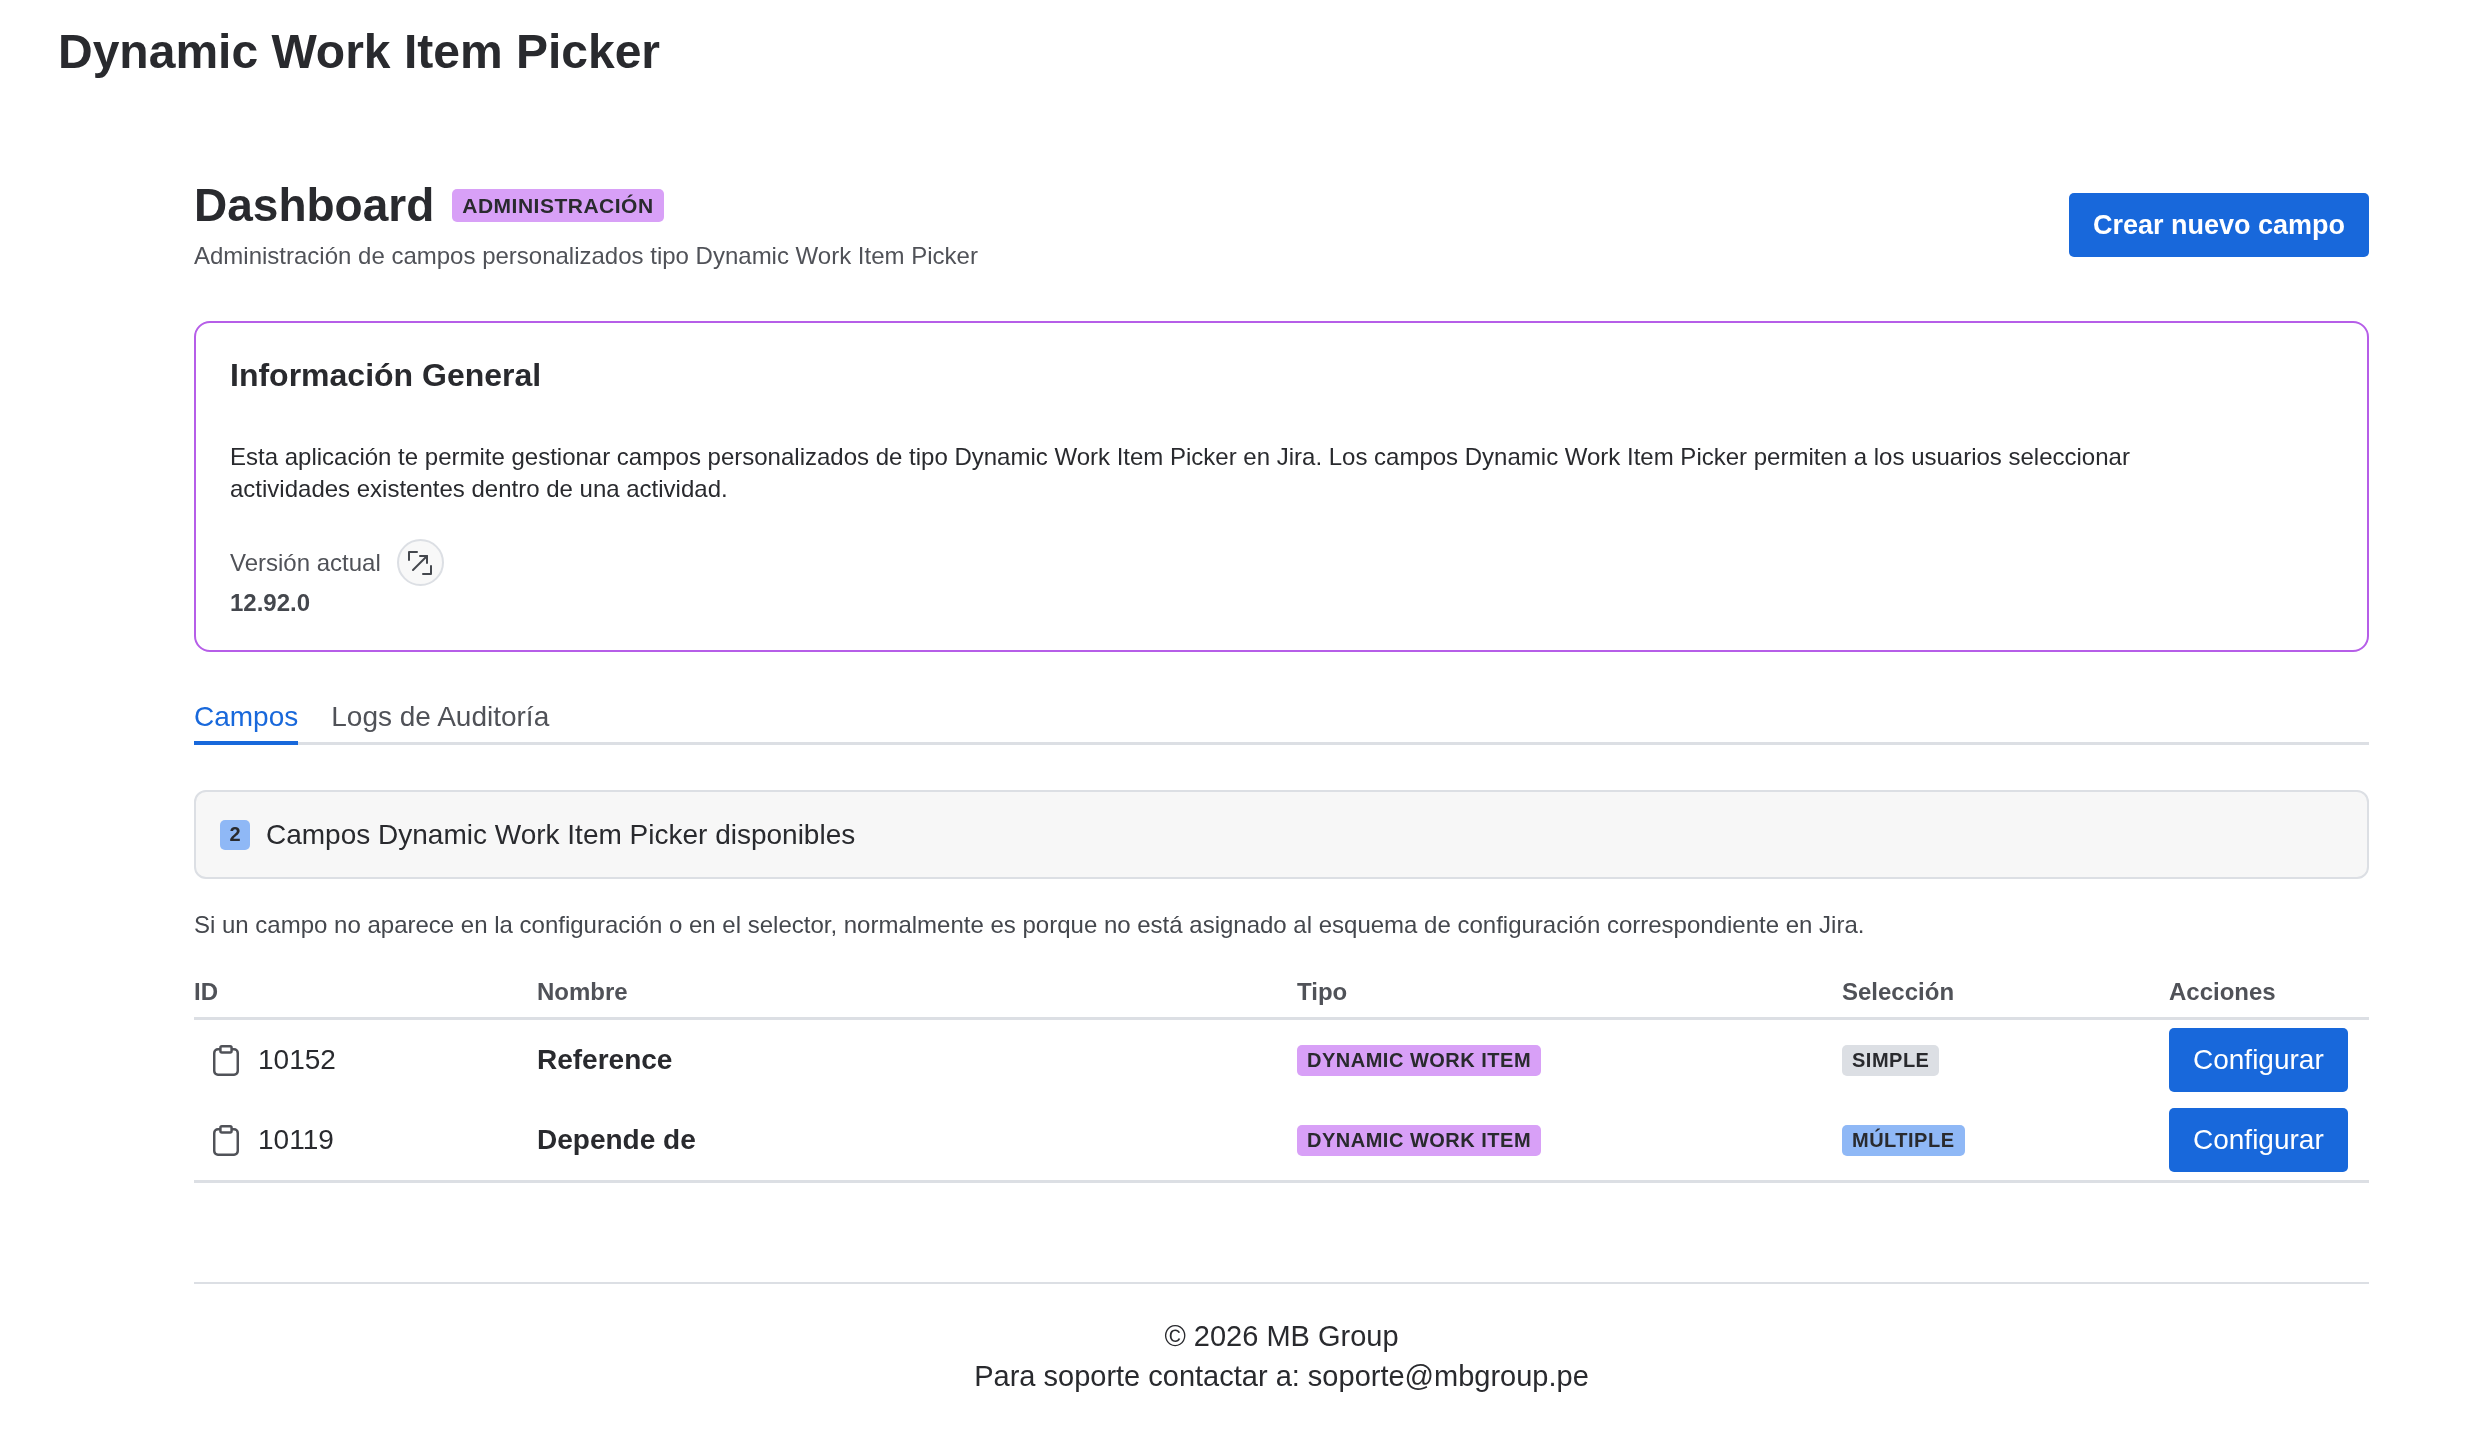 This screenshot has width=2490, height=1444. What do you see at coordinates (2218, 225) in the screenshot?
I see `create-field-button: Crear nuevo campo` at bounding box center [2218, 225].